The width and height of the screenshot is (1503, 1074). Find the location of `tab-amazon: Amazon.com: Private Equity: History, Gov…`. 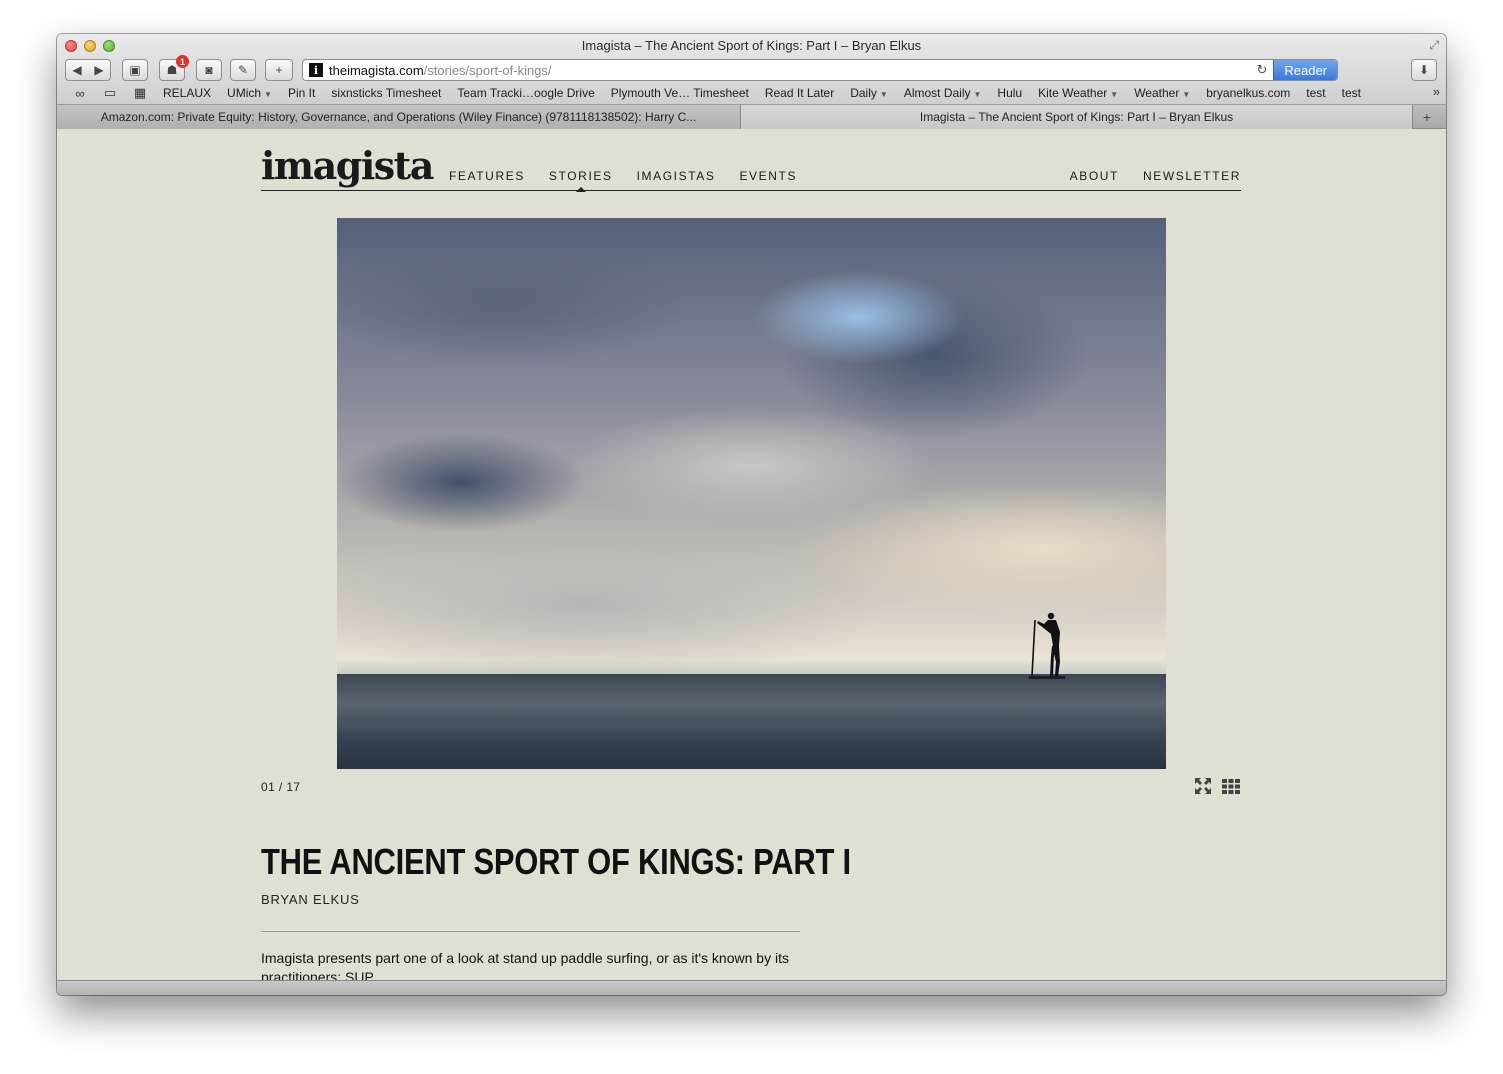

tab-amazon: Amazon.com: Private Equity: History, Gov… is located at coordinates (399, 117).